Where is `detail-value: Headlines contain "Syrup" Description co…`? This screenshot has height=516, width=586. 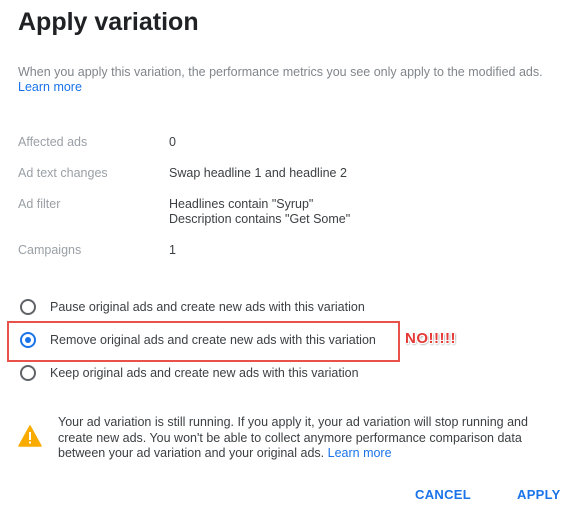 detail-value: Headlines contain "Syrup" Description co… is located at coordinates (359, 212).